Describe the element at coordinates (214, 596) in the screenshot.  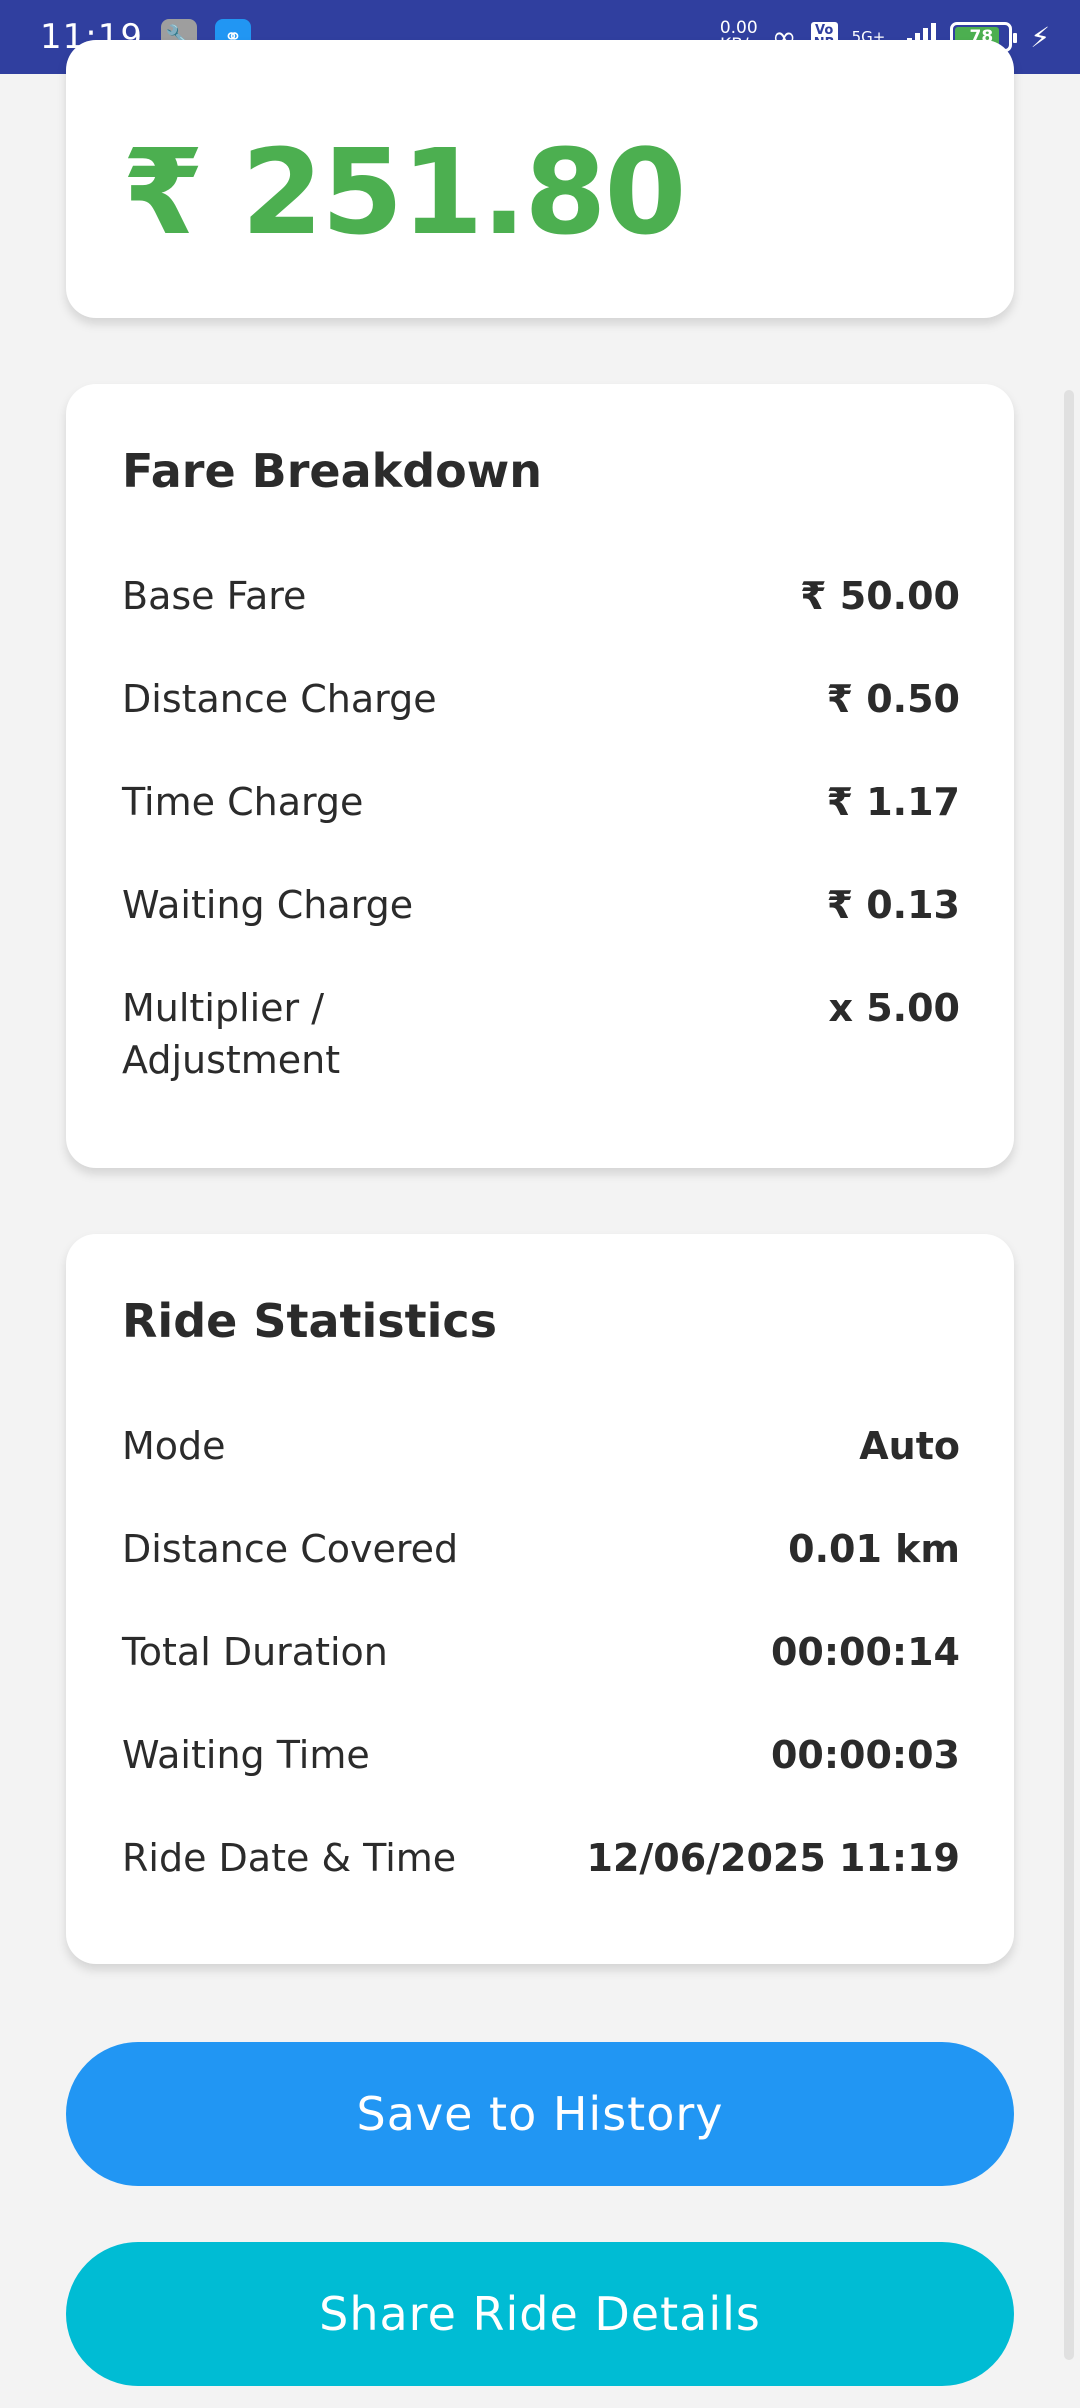
I see `breakdown-label: Base Fare` at that location.